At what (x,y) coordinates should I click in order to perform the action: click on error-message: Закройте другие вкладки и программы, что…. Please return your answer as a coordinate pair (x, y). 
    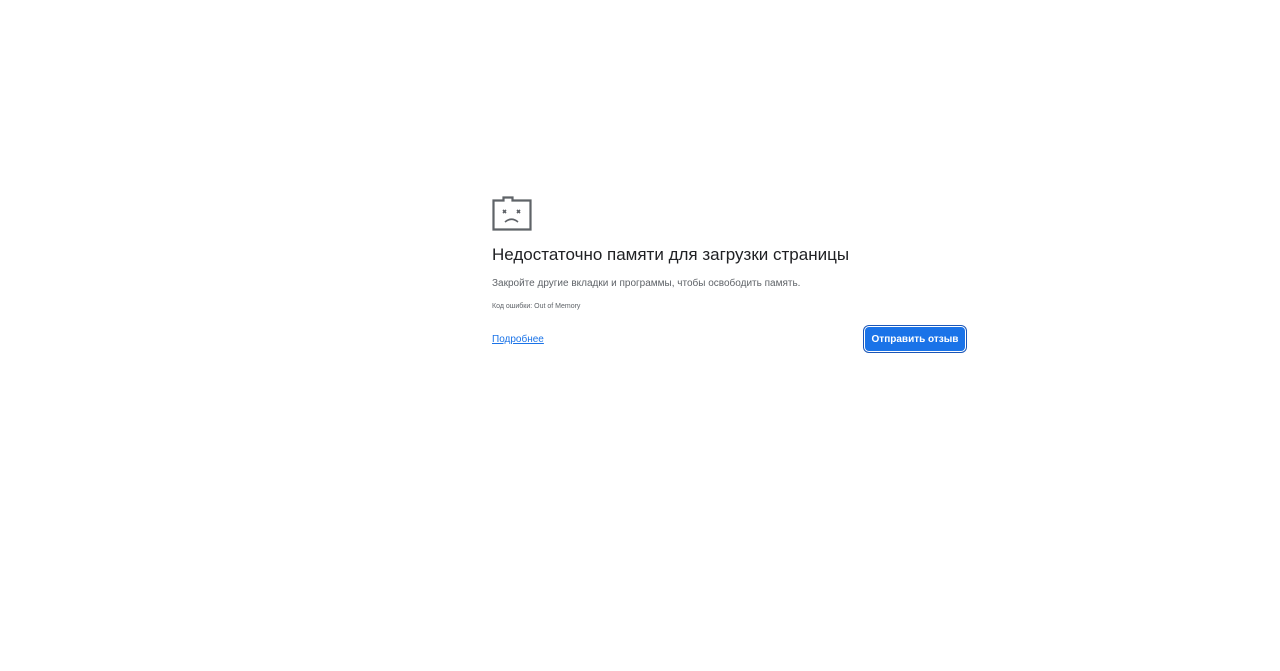
    Looking at the image, I should click on (646, 283).